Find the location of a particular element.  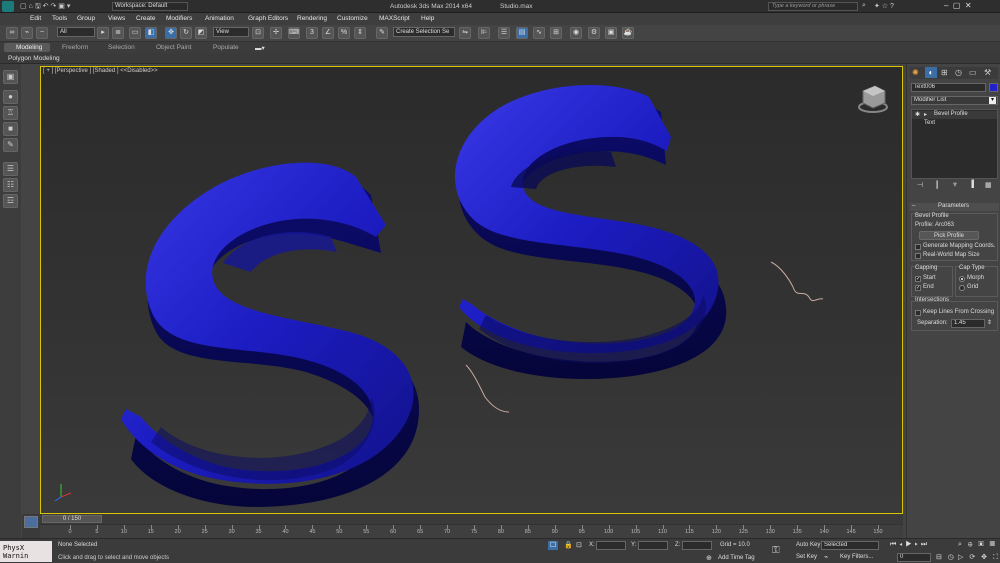

layers-freeze-icon: ☲ is located at coordinates (10, 201).